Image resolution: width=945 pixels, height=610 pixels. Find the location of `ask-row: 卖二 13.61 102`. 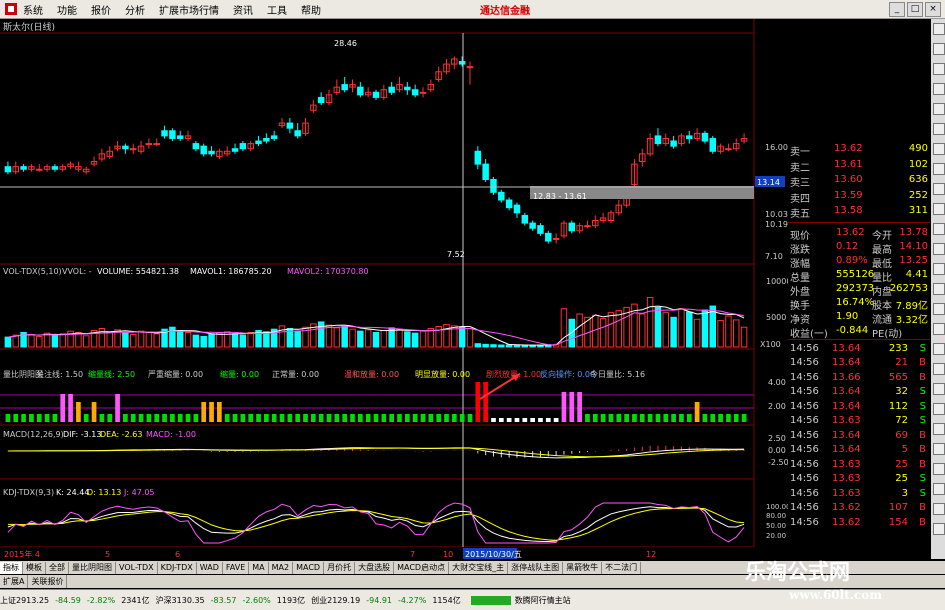

ask-row: 卖二 13.61 102 is located at coordinates (859, 166).